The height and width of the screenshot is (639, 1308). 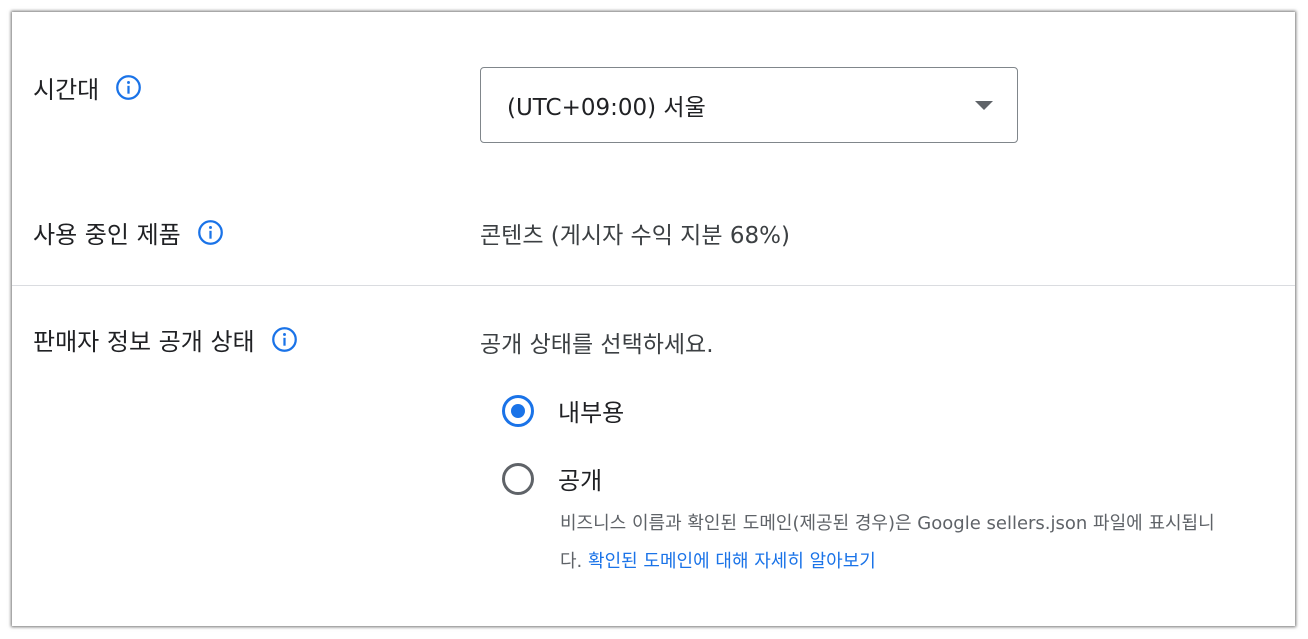 I want to click on section-divider, so click(x=653, y=285).